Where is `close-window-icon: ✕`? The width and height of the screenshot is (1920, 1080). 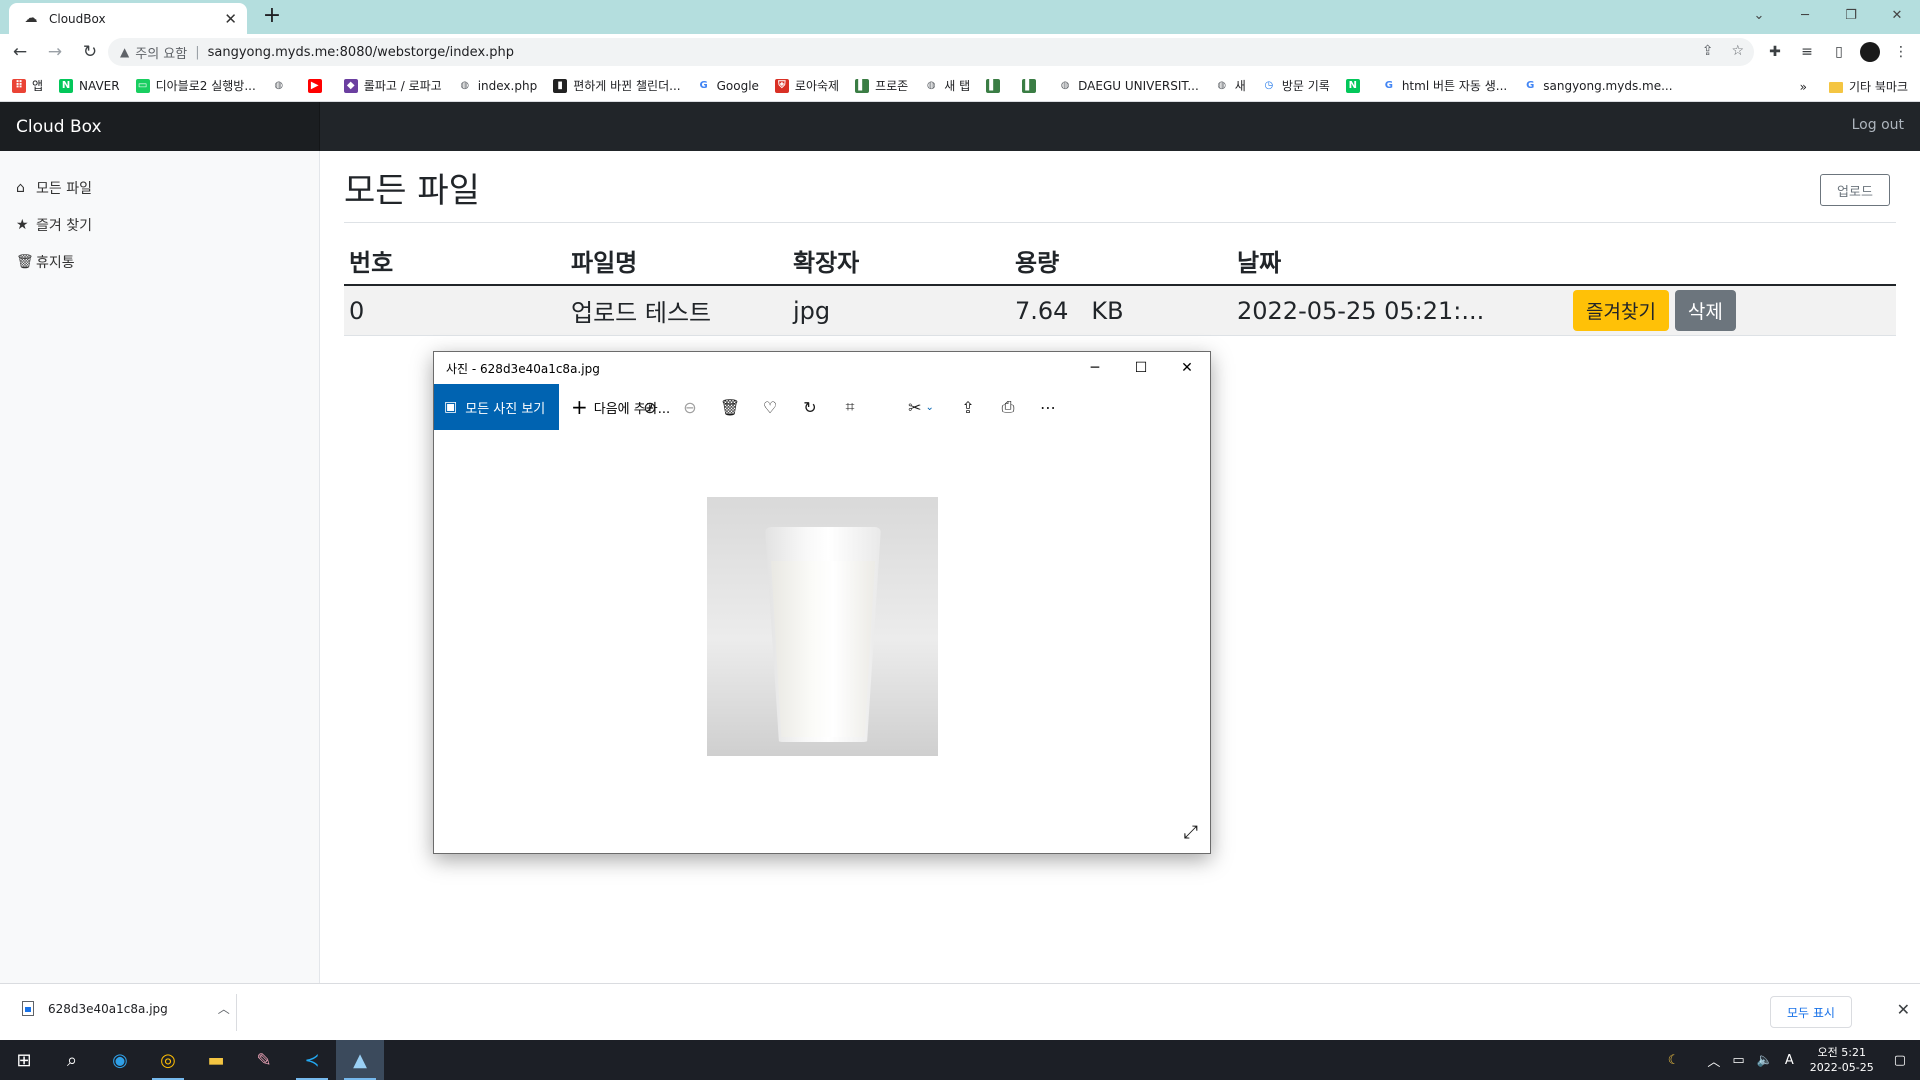
close-window-icon: ✕ is located at coordinates (1897, 15).